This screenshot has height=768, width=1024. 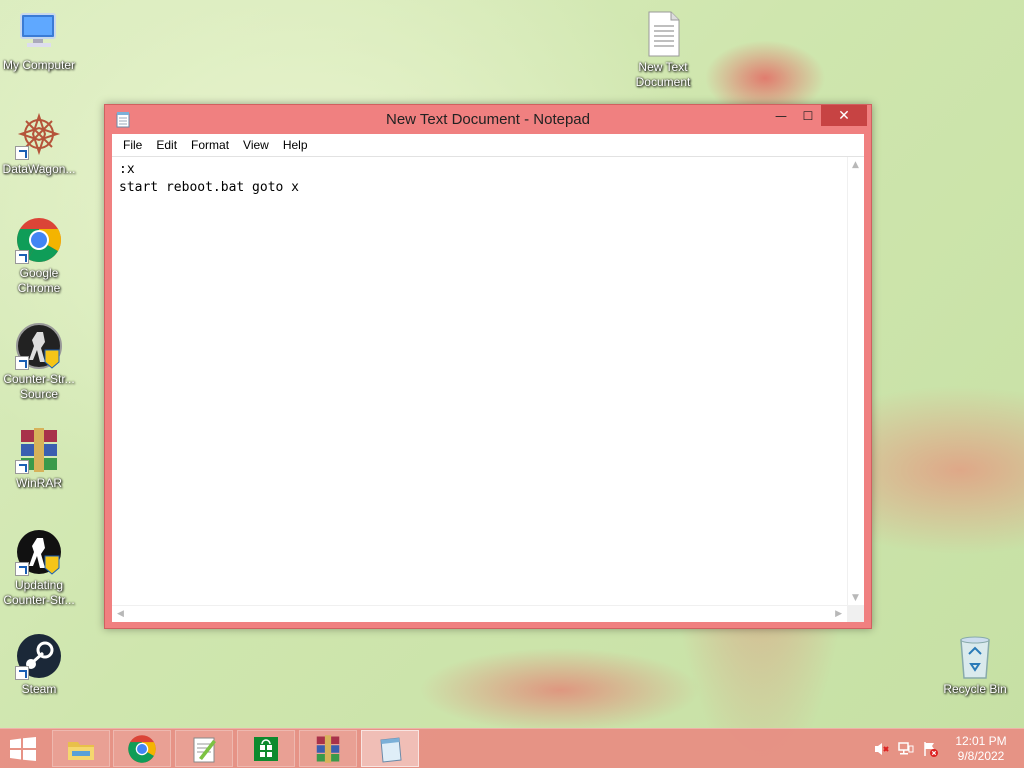 What do you see at coordinates (663, 34) in the screenshot?
I see `text-file-icon` at bounding box center [663, 34].